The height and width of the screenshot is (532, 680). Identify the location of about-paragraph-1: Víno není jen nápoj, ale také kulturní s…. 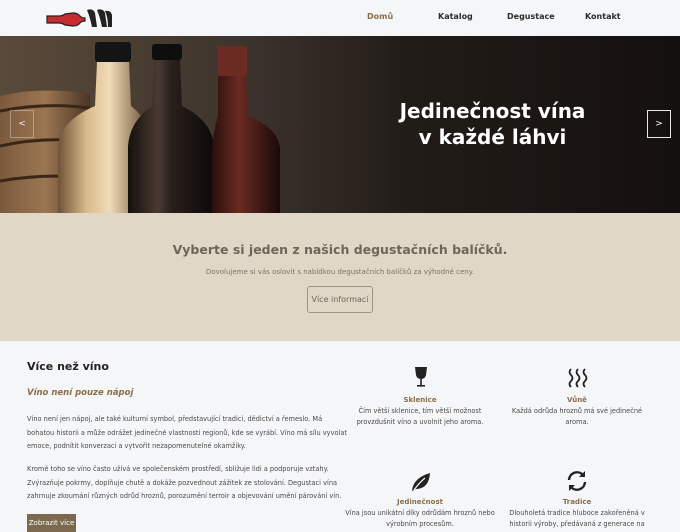
(187, 432).